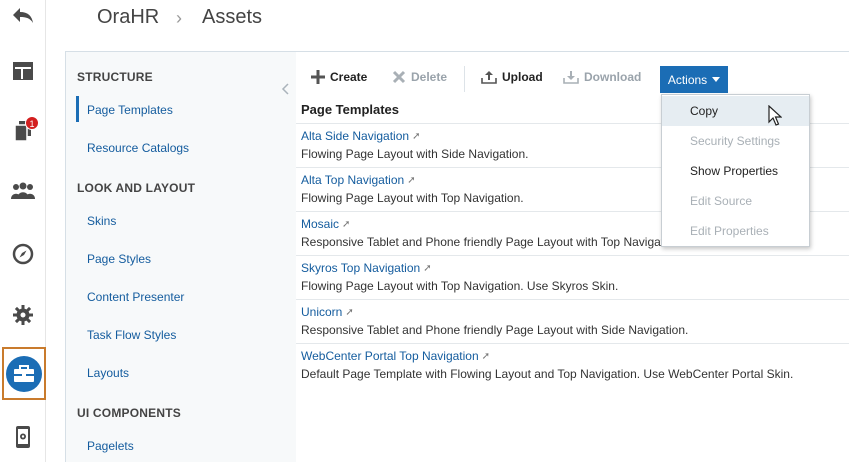  Describe the element at coordinates (735, 141) in the screenshot. I see `menu-item-security-settings: Security Settings` at that location.